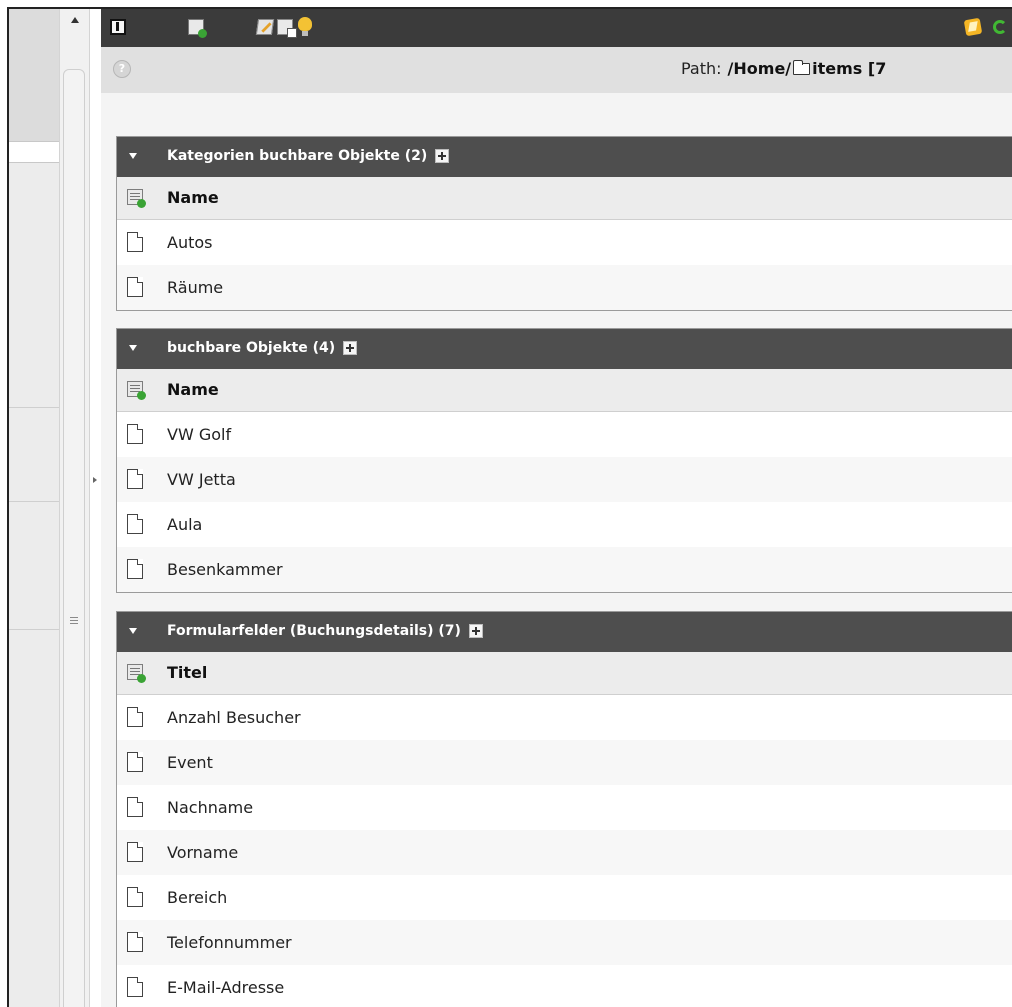 The image size is (1012, 1007). What do you see at coordinates (34, 508) in the screenshot?
I see `navigation-pane` at bounding box center [34, 508].